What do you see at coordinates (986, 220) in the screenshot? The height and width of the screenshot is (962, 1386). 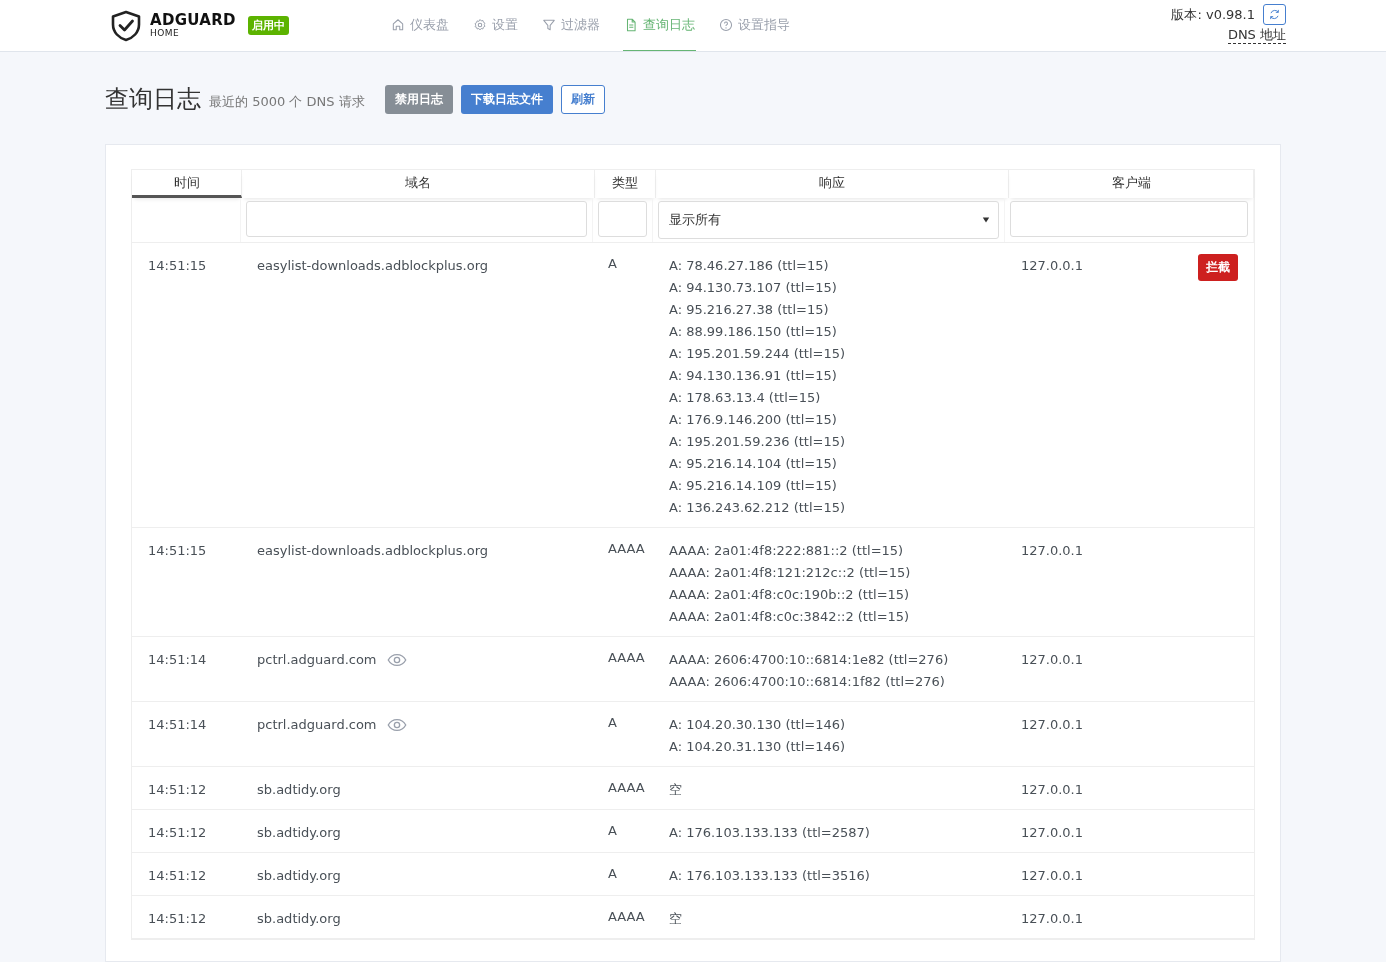 I see `caret-icon` at bounding box center [986, 220].